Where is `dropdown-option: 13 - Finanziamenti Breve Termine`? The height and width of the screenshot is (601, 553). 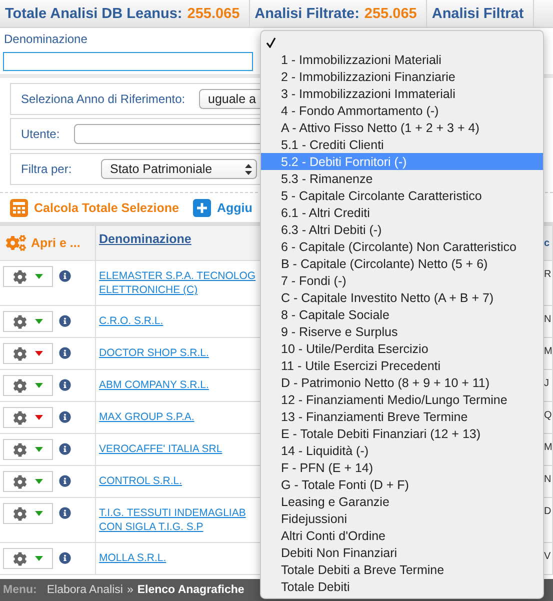 dropdown-option: 13 - Finanziamenti Breve Termine is located at coordinates (402, 416).